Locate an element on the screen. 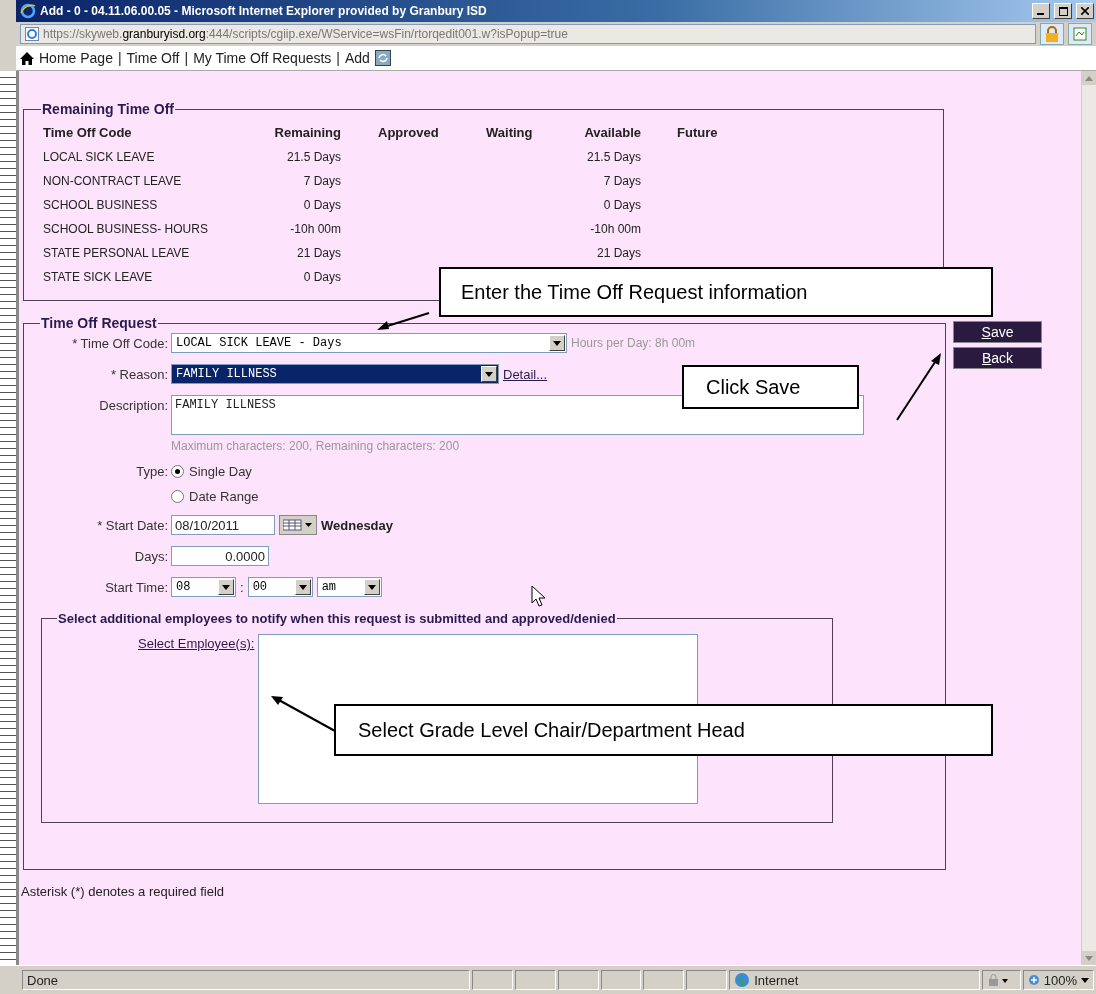  column-header: Available is located at coordinates (612, 132).